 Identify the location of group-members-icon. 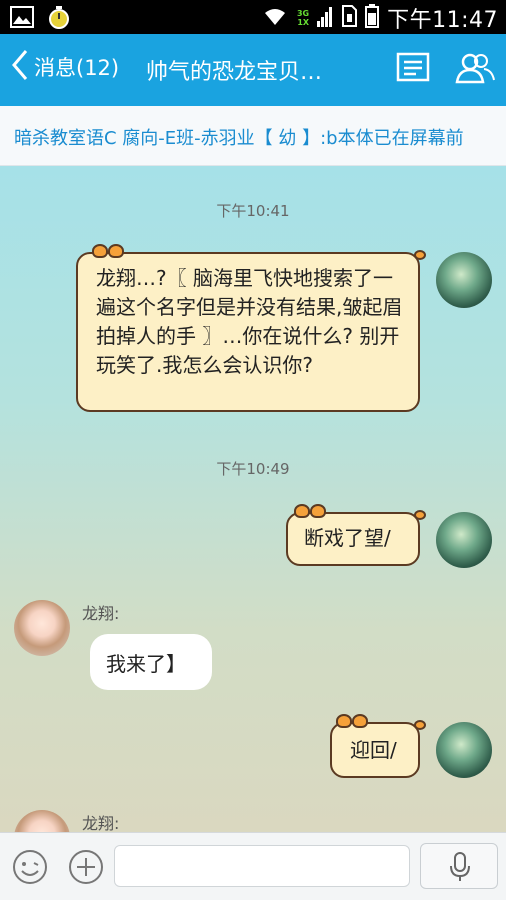
(475, 70).